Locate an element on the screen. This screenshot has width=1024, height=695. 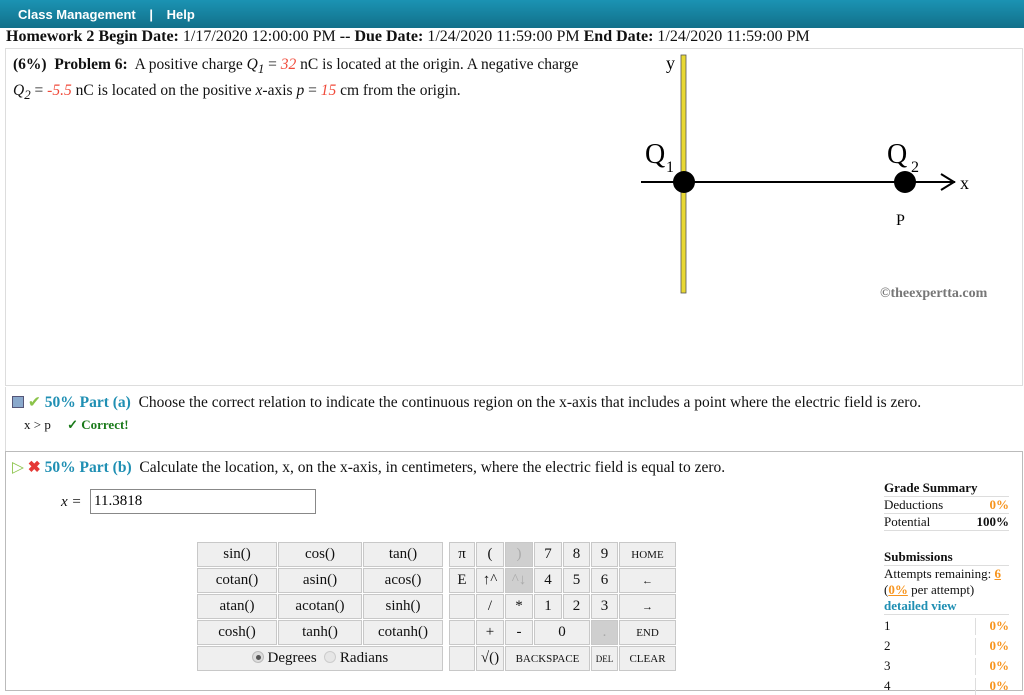
key-button: END is located at coordinates (647, 632).